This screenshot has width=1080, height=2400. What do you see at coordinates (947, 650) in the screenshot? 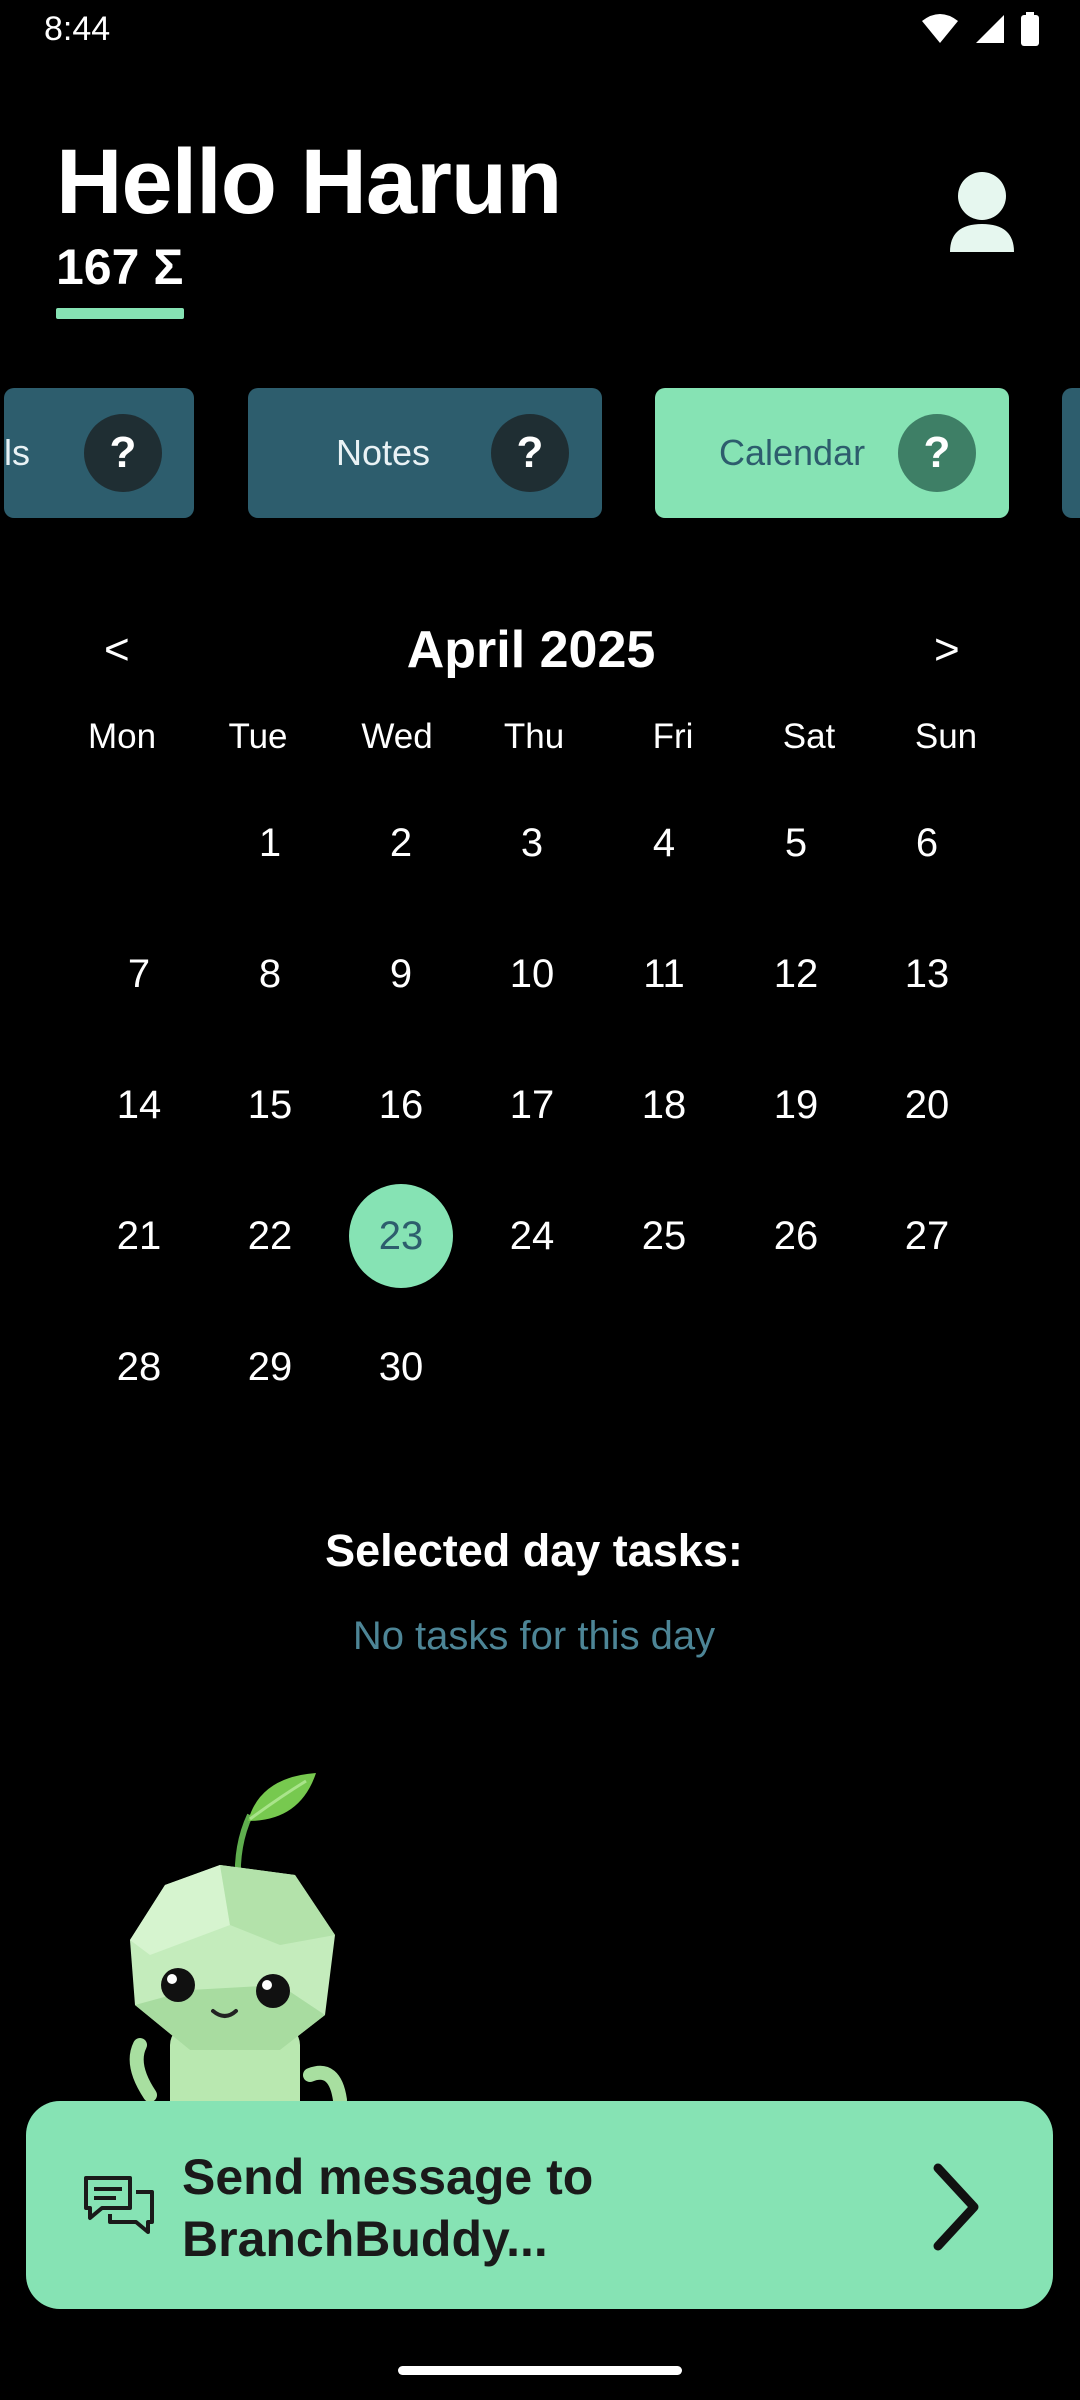
I see `next-month-button: >` at bounding box center [947, 650].